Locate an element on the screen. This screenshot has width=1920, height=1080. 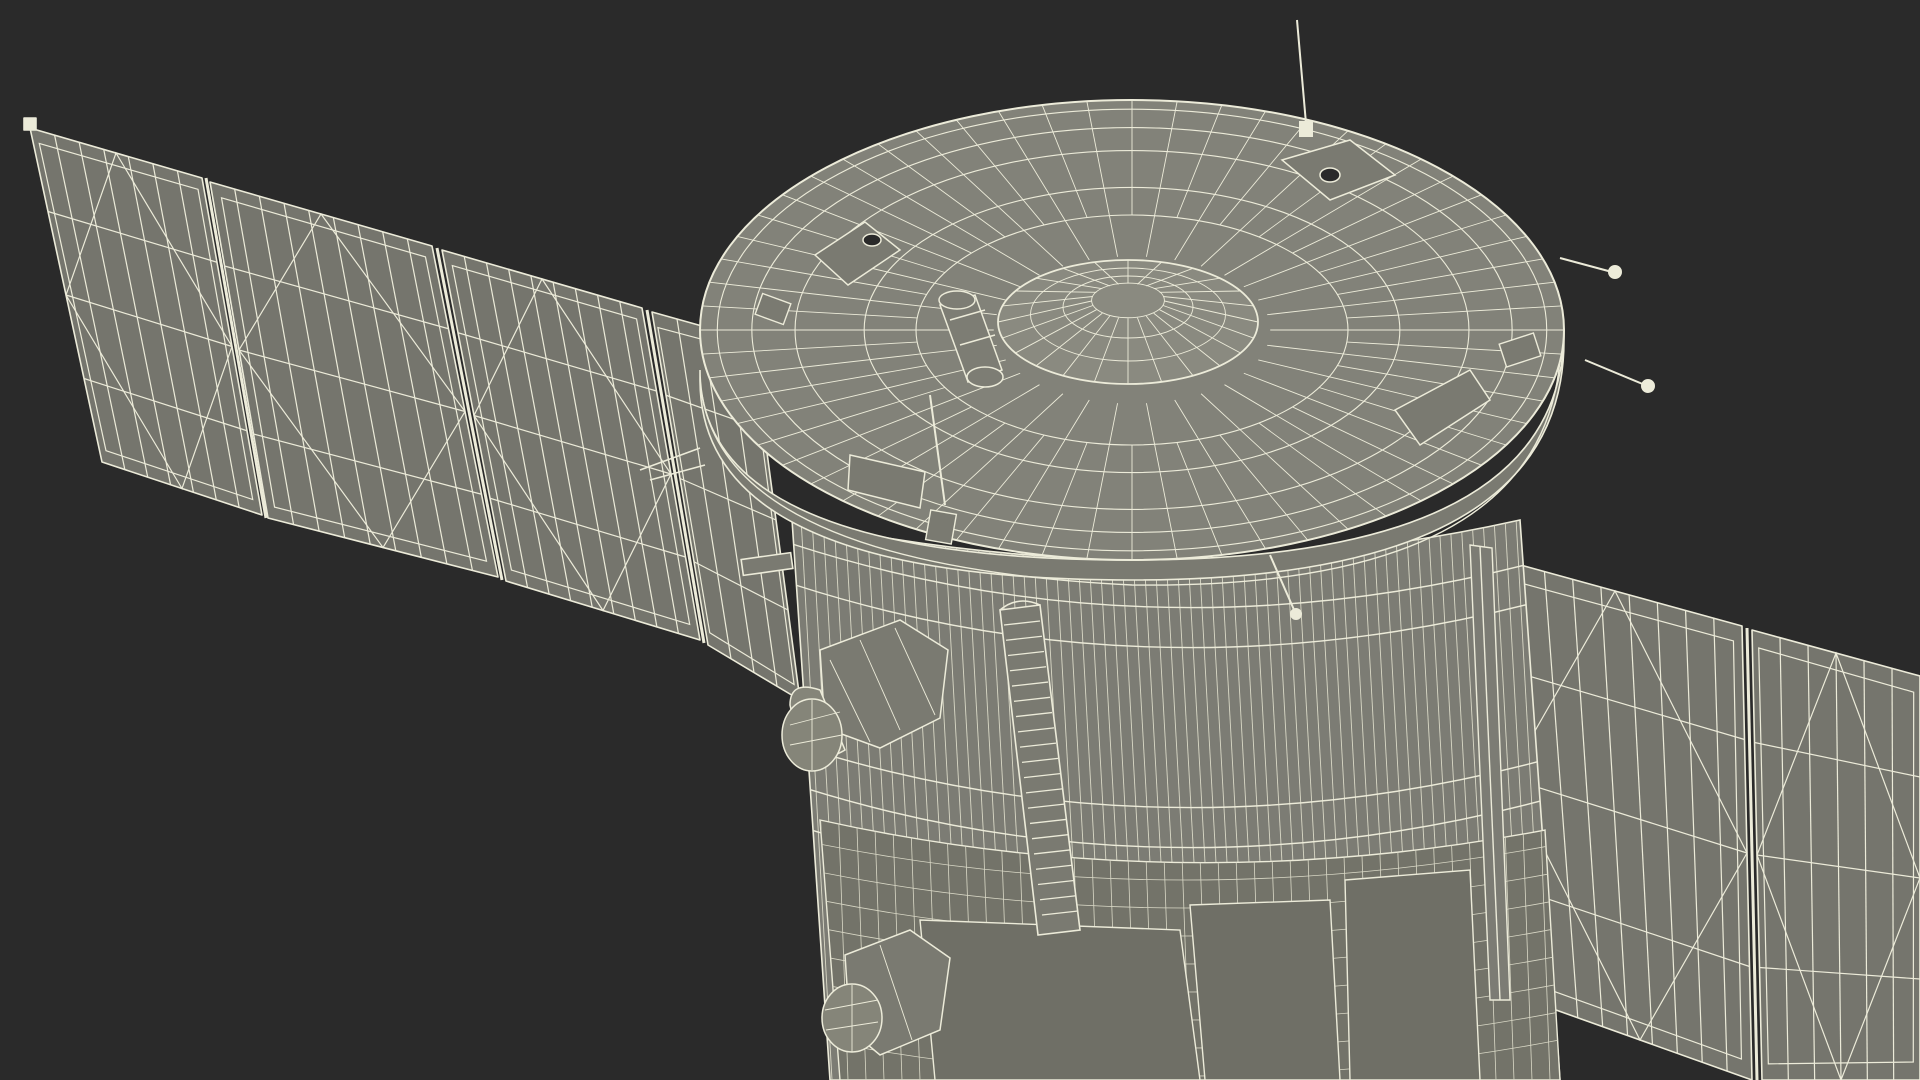
central-dome is located at coordinates (1128, 322).